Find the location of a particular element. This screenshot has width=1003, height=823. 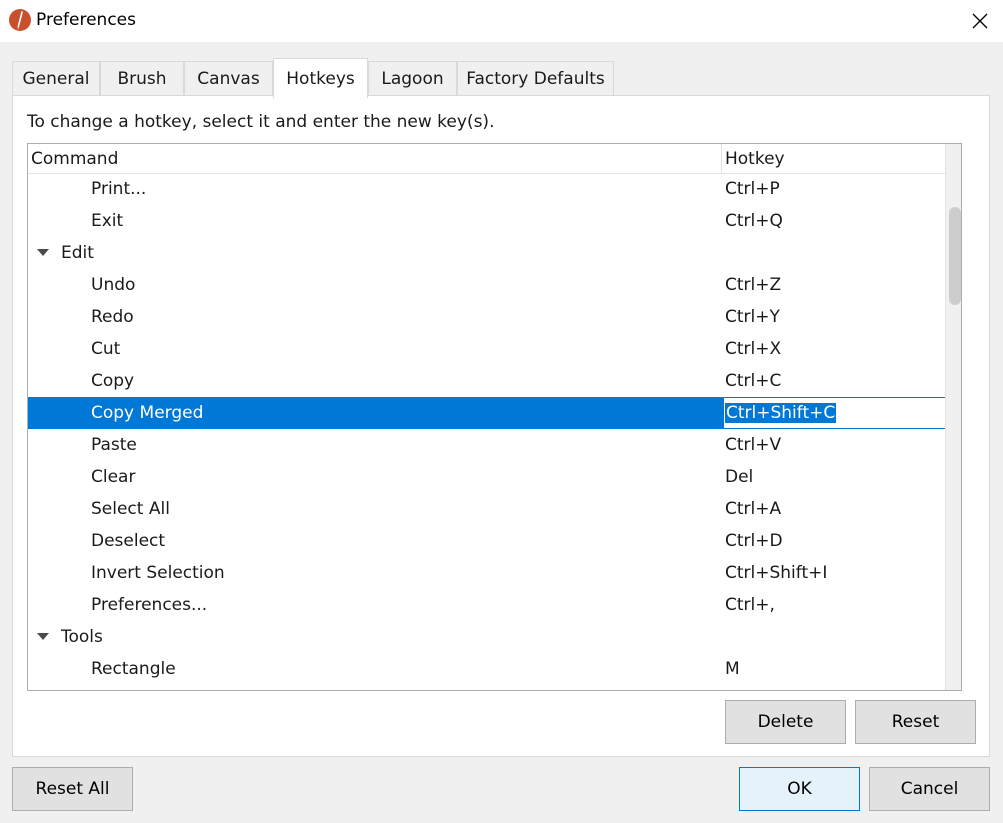

command-label: Clear is located at coordinates (113, 477).